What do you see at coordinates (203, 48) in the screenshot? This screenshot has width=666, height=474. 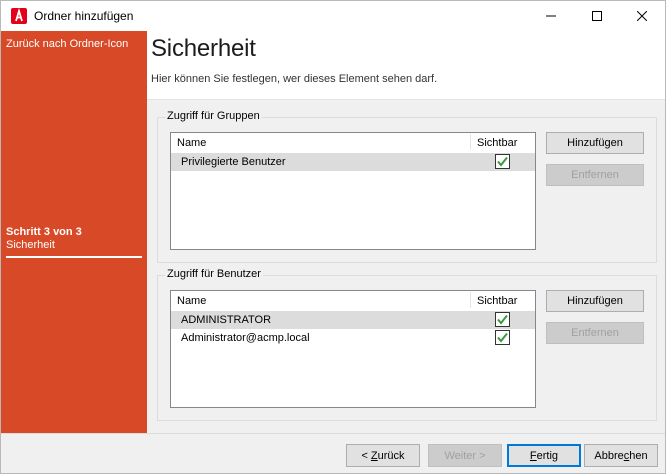 I see `page-title: Sicherheit` at bounding box center [203, 48].